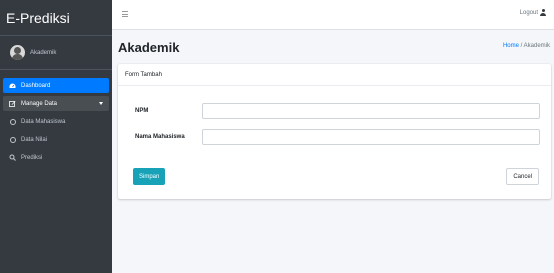 This screenshot has height=273, width=554. I want to click on sidebar-item-label: Data Nilai, so click(34, 139).